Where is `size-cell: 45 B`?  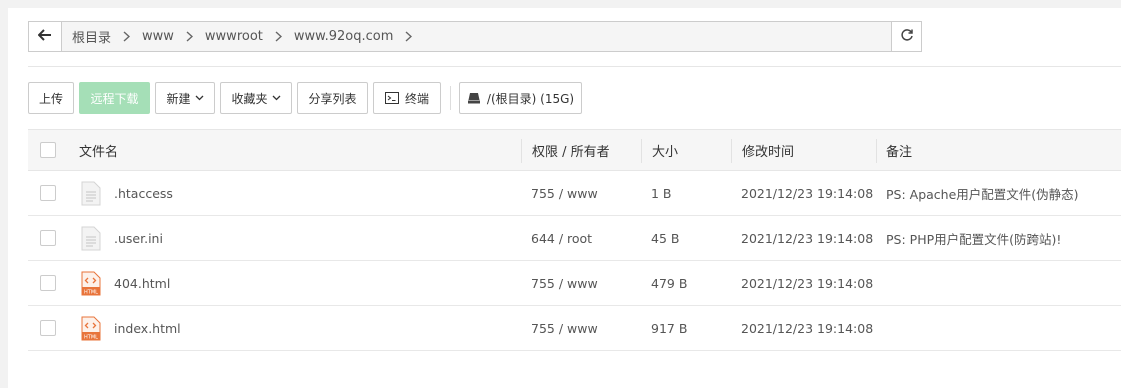 size-cell: 45 B is located at coordinates (665, 238).